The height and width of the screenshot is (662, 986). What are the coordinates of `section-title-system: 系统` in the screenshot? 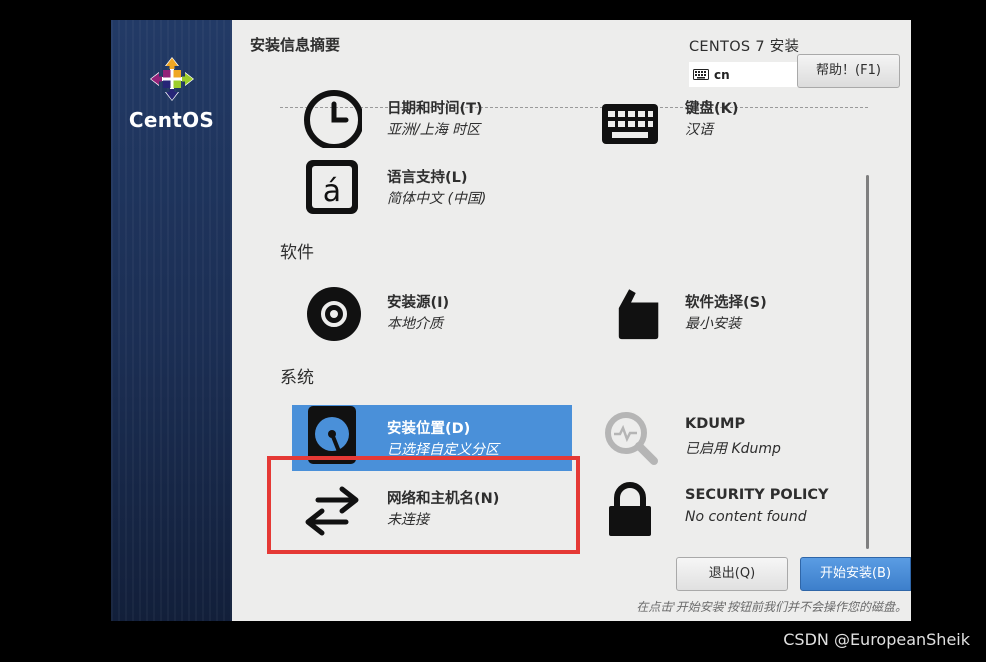 It's located at (297, 378).